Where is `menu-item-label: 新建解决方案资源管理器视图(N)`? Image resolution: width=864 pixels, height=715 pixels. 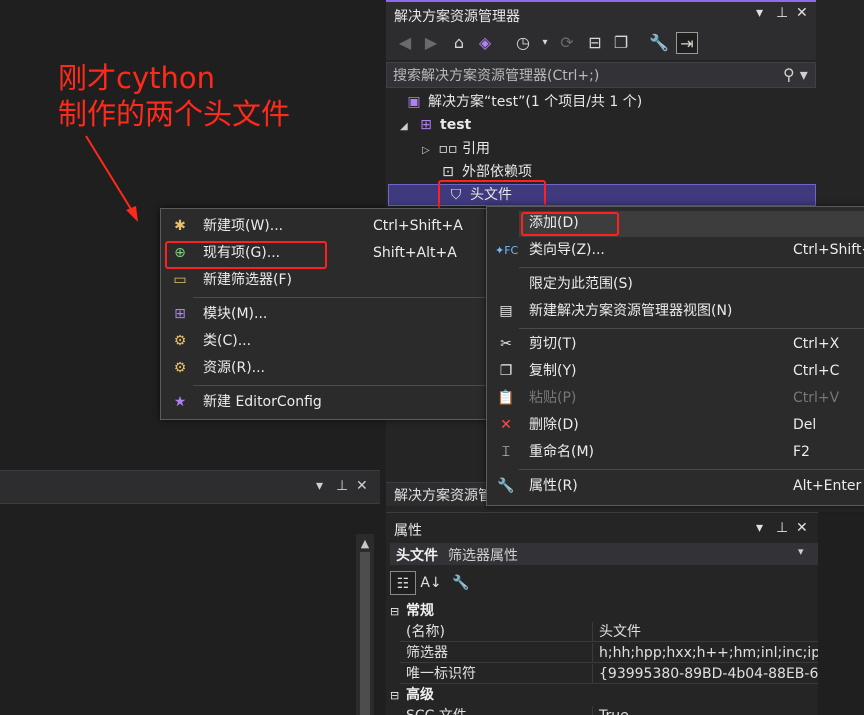
menu-item-label: 新建解决方案资源管理器视图(N) is located at coordinates (631, 311).